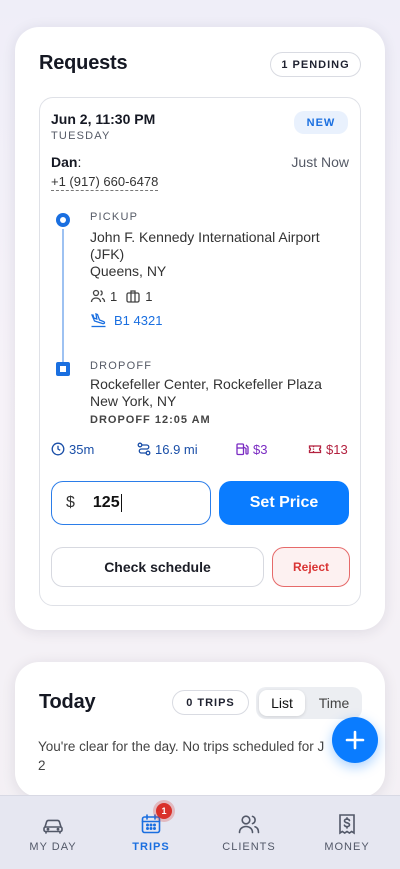  I want to click on route-line, so click(63, 295).